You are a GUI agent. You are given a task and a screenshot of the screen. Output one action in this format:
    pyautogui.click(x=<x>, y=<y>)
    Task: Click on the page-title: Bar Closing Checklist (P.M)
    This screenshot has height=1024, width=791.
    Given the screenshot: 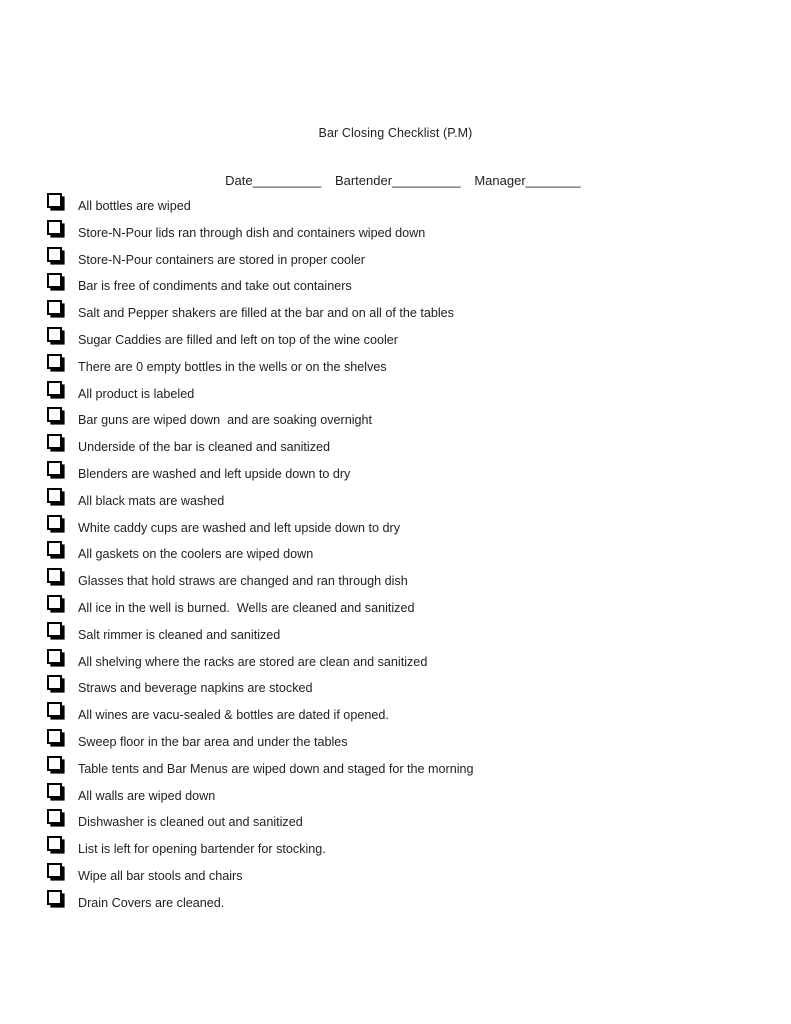 What is the action you would take?
    pyautogui.click(x=395, y=133)
    